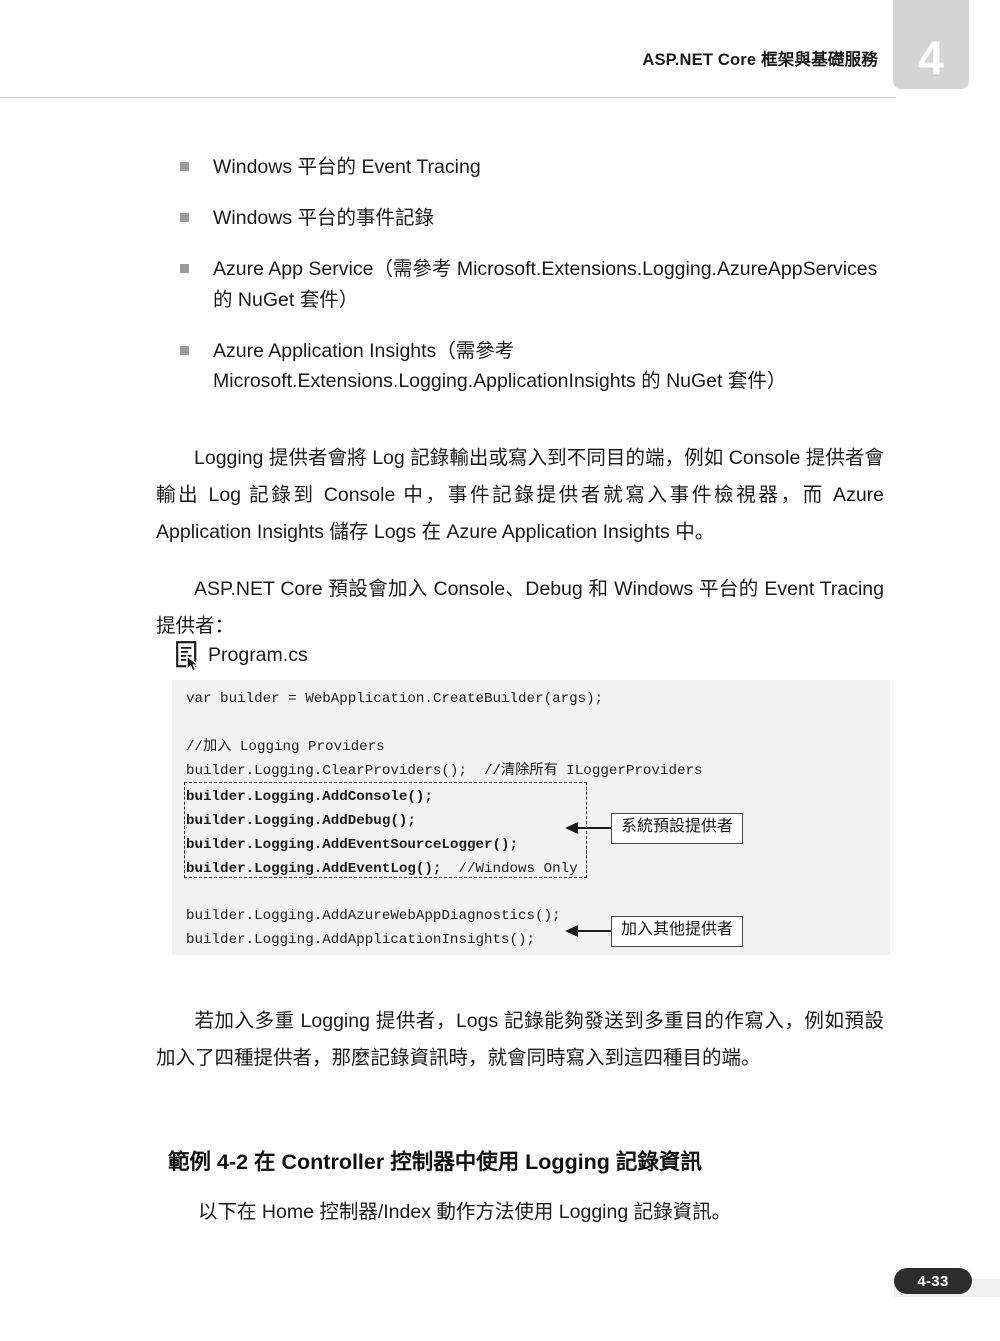 Image resolution: width=1000 pixels, height=1341 pixels. I want to click on code-file-label: Program.cs, so click(242, 656).